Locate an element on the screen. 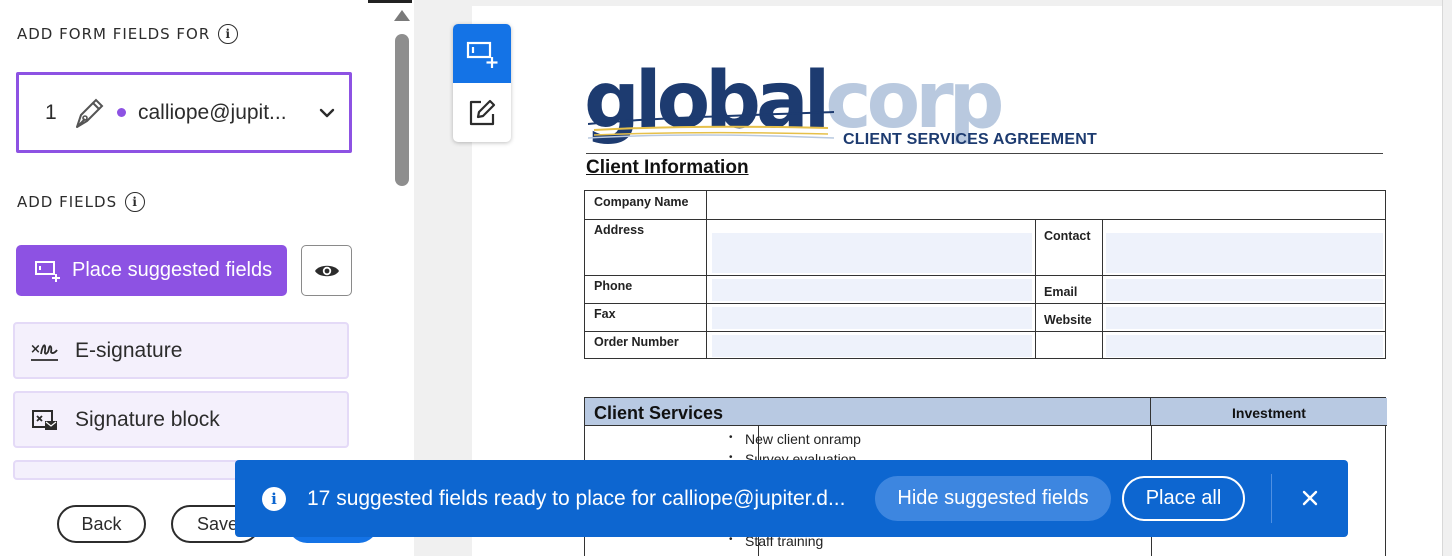 The height and width of the screenshot is (556, 1452). signer-number: 1 is located at coordinates (51, 112).